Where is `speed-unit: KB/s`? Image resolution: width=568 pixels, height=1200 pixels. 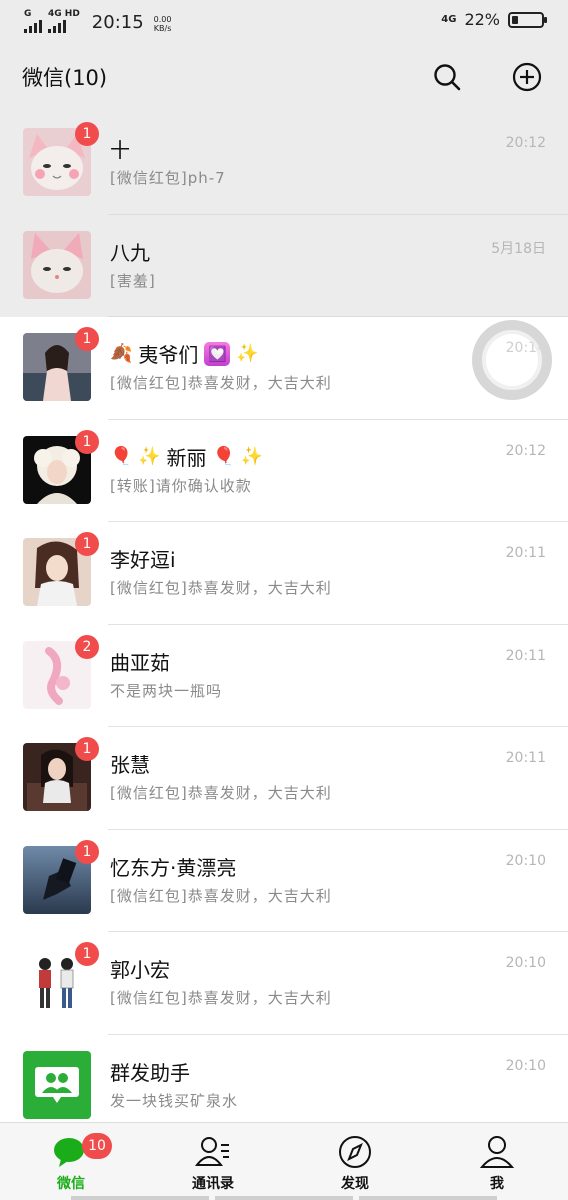
speed-unit: KB/s is located at coordinates (162, 28).